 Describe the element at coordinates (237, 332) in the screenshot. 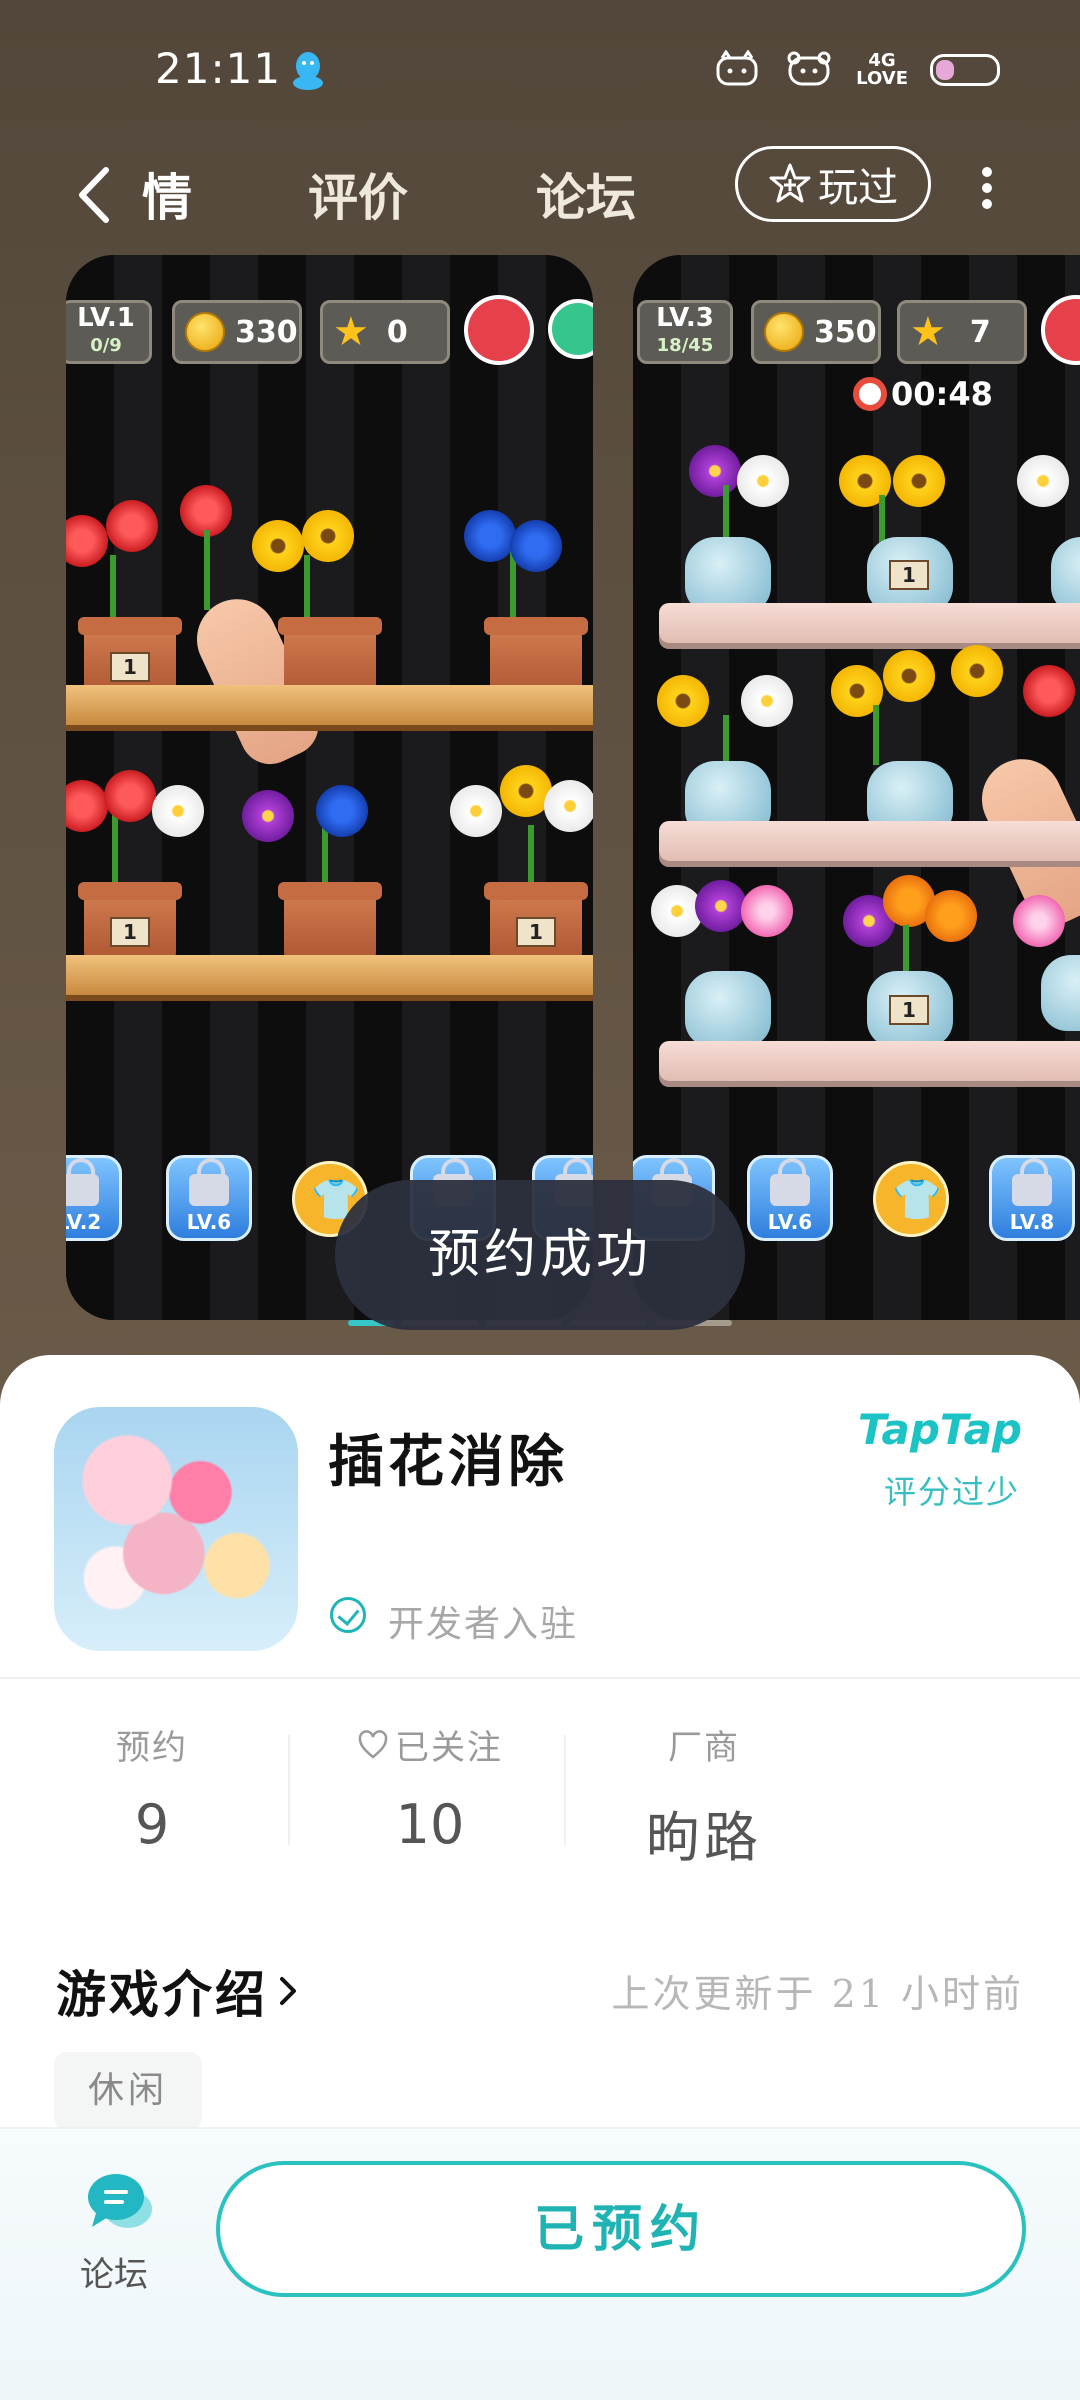

I see `coin-counter: 330` at that location.